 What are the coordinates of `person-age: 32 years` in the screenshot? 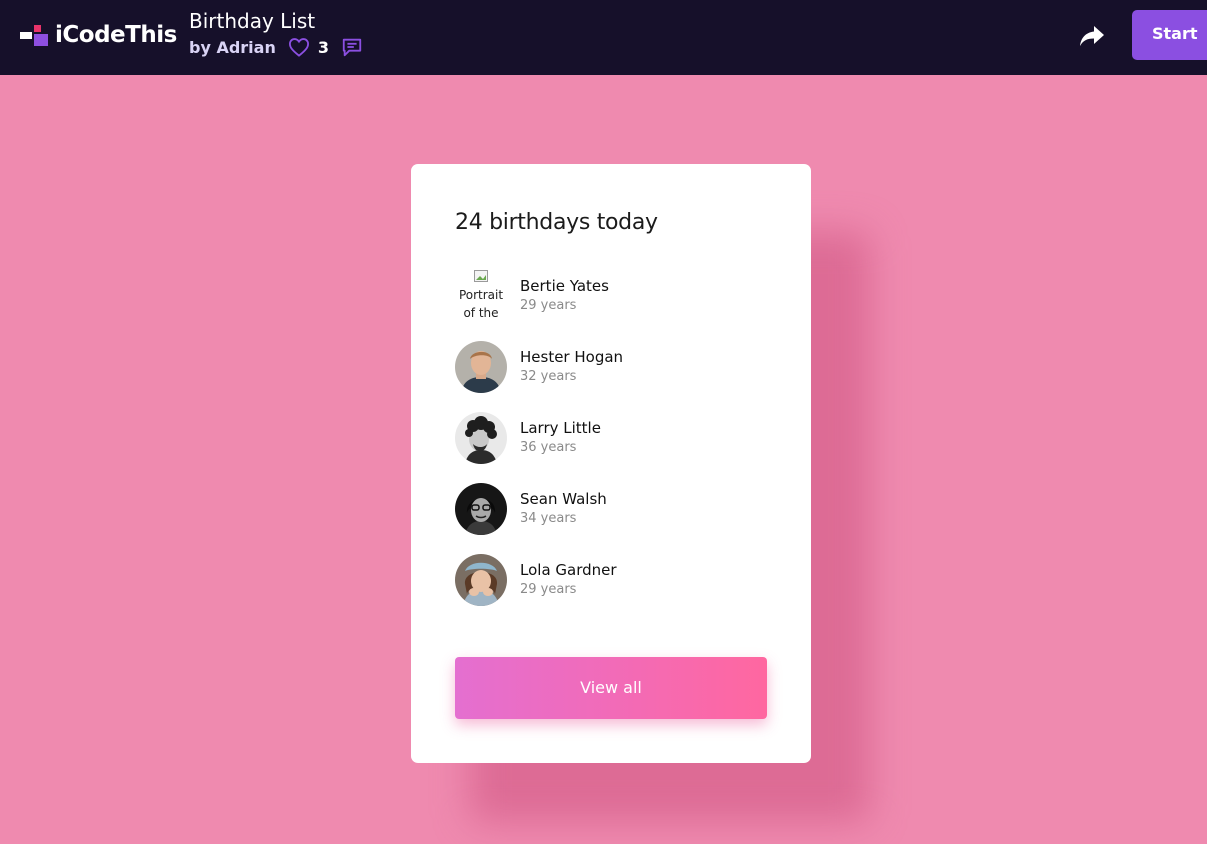 It's located at (548, 376).